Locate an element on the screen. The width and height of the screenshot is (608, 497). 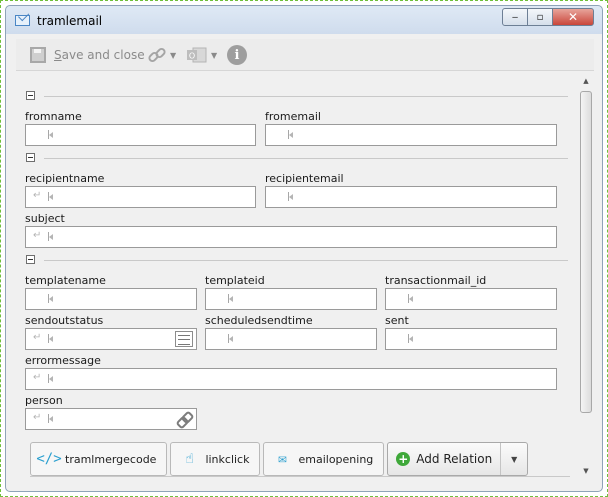
templateid-input is located at coordinates (291, 299).